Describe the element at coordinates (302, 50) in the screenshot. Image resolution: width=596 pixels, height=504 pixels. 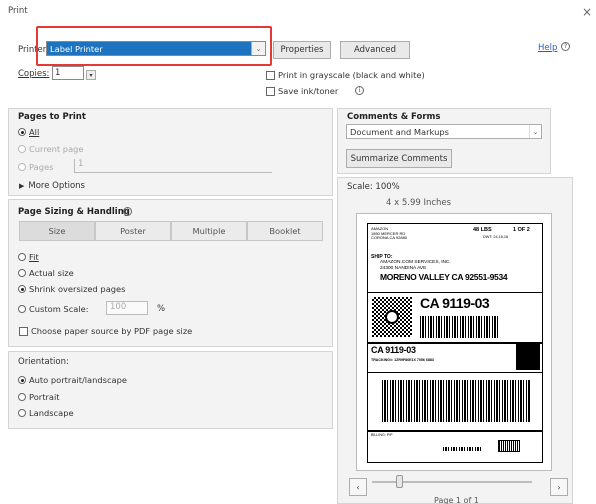
I see `properties-button: Properties` at that location.